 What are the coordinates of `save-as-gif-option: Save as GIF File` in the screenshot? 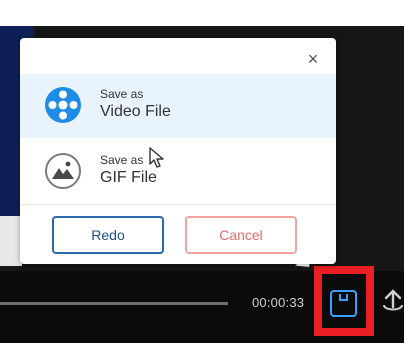 It's located at (178, 172).